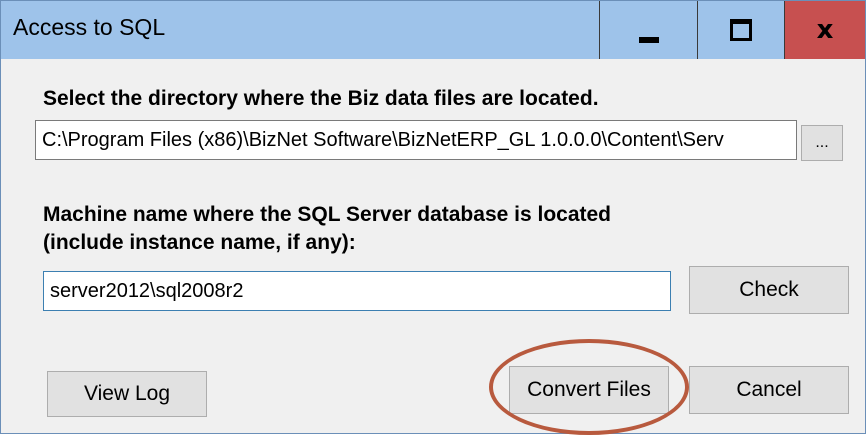 This screenshot has width=868, height=436. I want to click on window-title: Access to SQL, so click(89, 27).